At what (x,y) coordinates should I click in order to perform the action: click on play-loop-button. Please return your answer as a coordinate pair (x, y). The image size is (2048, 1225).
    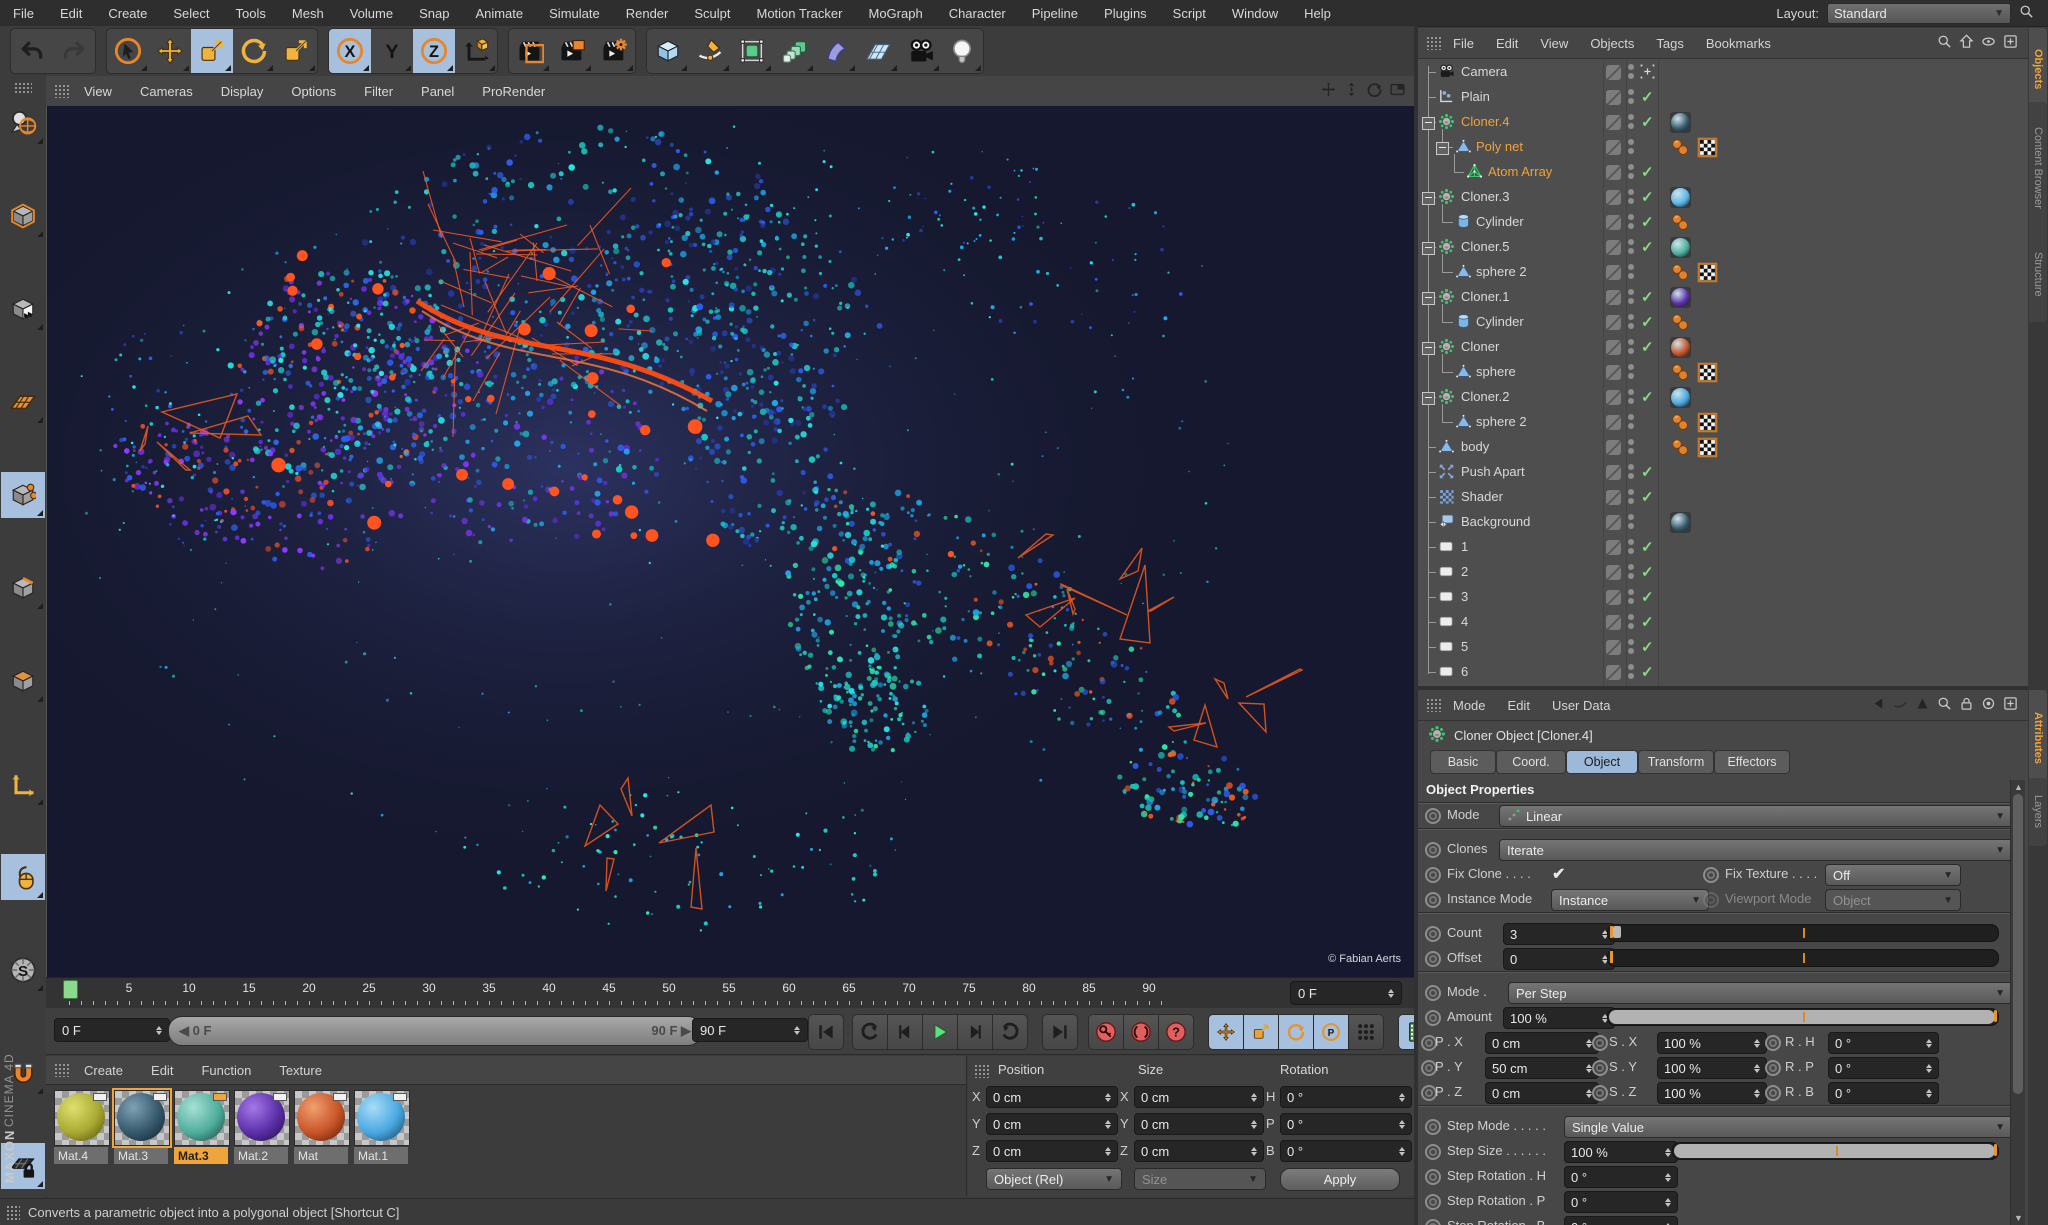
    Looking at the image, I should click on (1010, 1032).